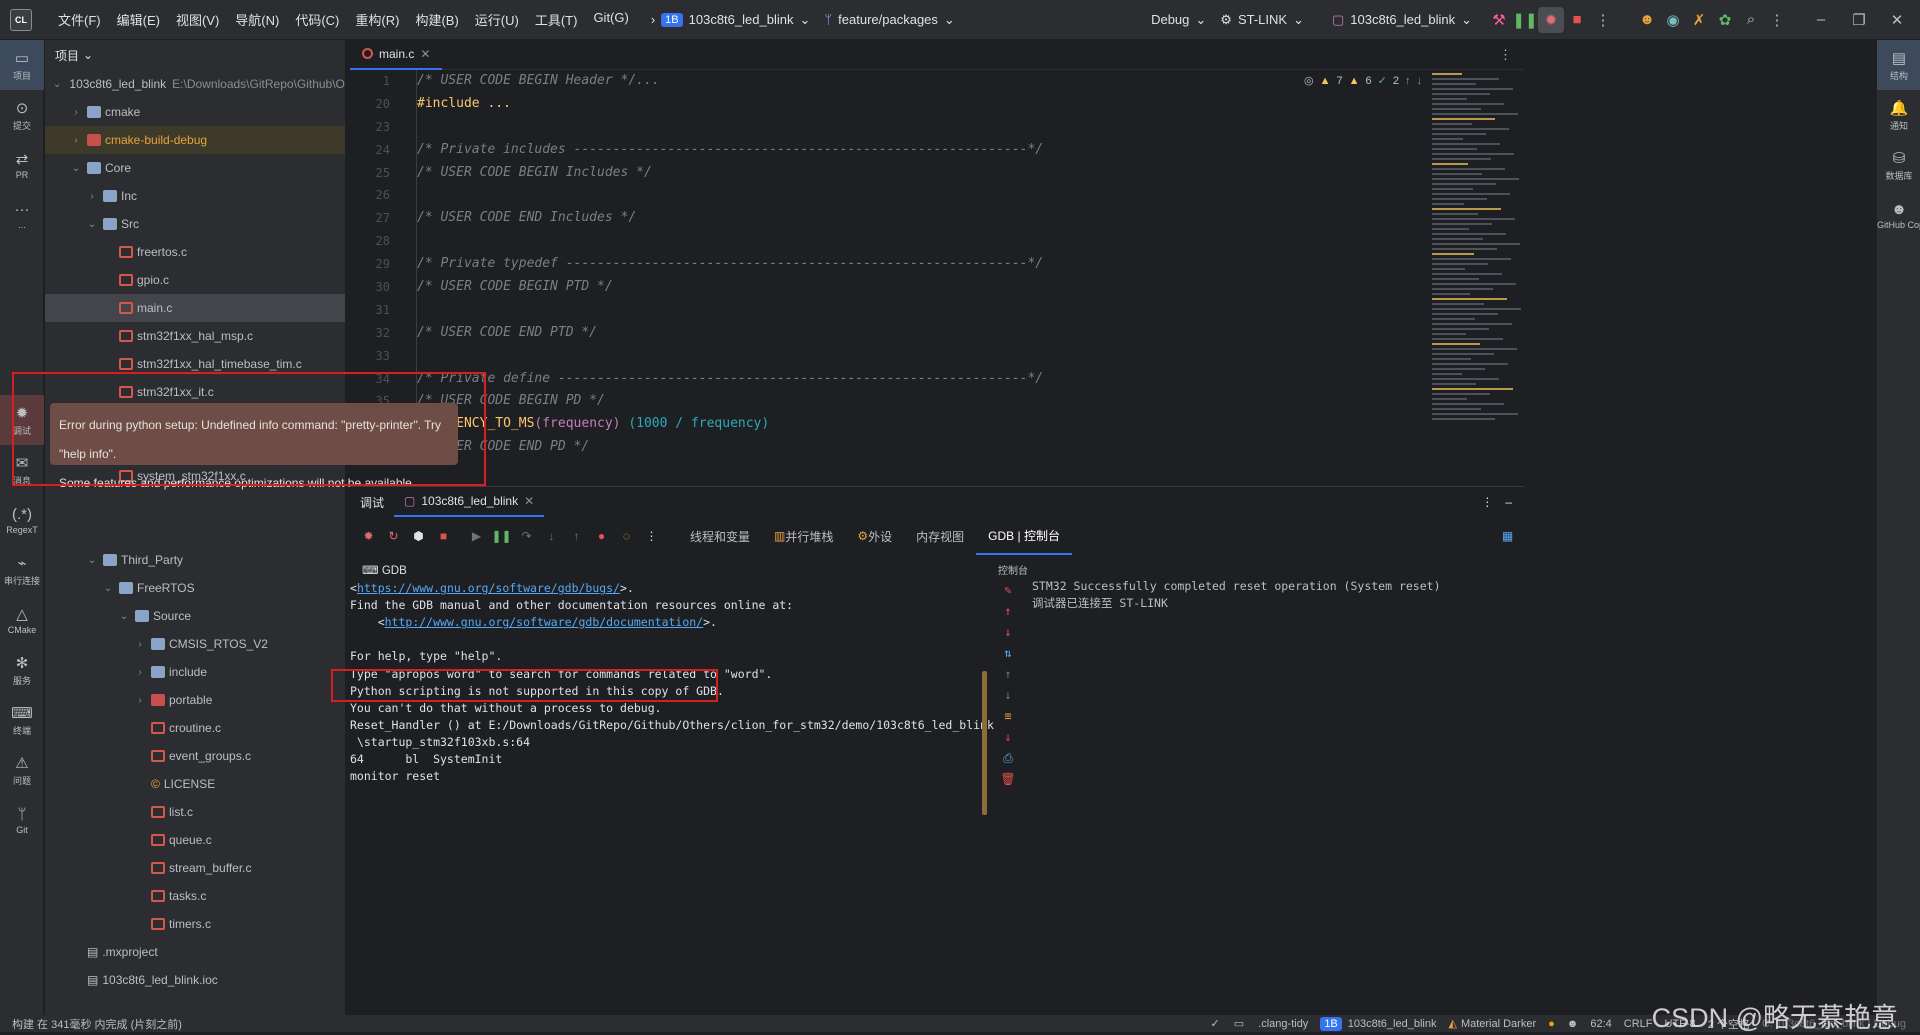 Image resolution: width=1920 pixels, height=1035 pixels. Describe the element at coordinates (1699, 20) in the screenshot. I see `tools-icon: ✗` at that location.